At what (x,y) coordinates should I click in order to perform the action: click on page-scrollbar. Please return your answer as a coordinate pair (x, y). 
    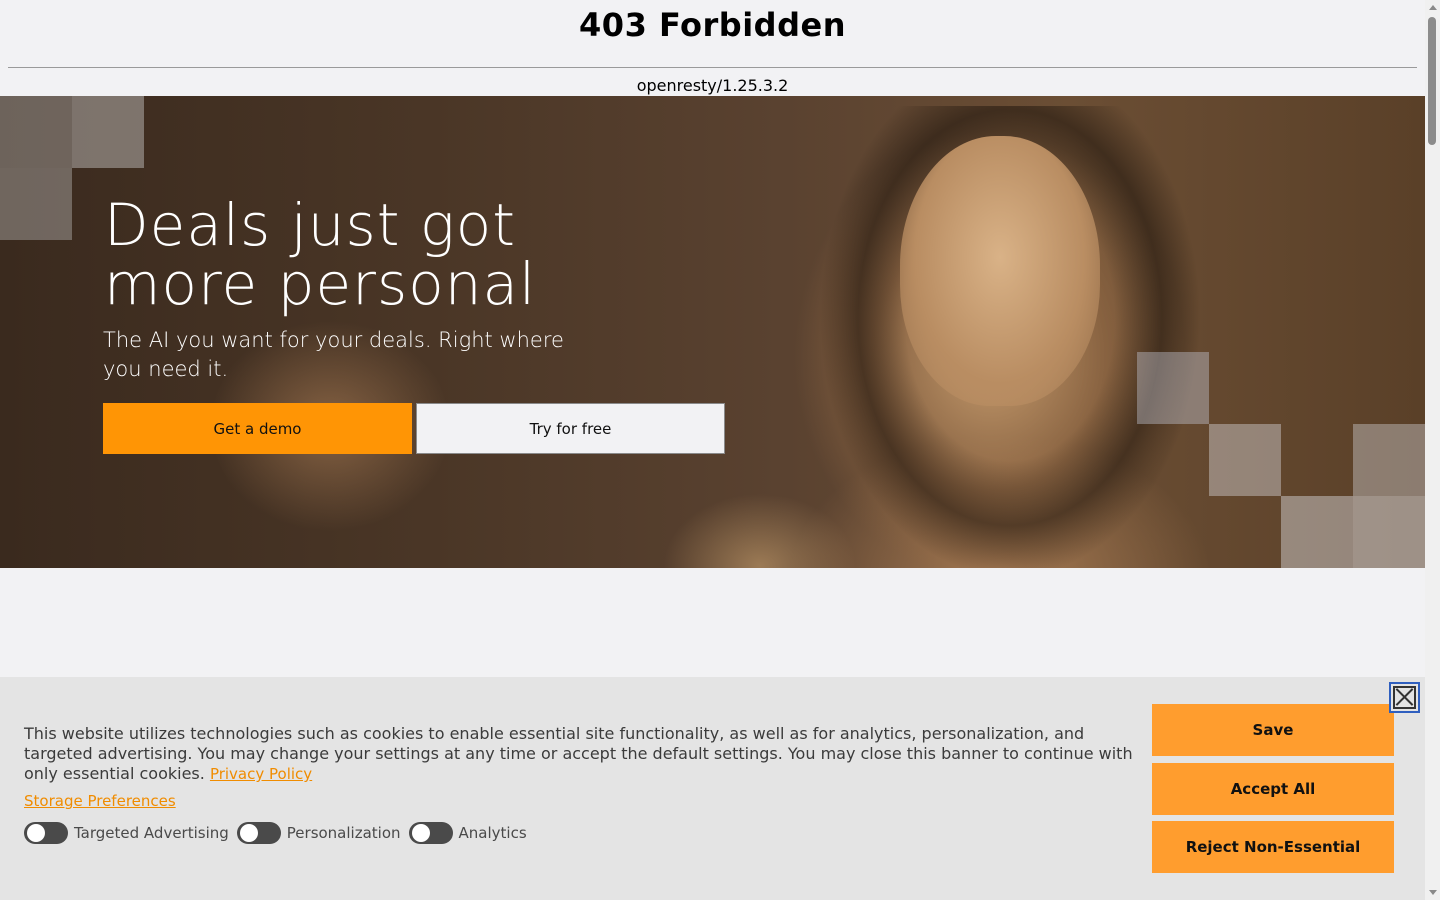
    Looking at the image, I should click on (1432, 450).